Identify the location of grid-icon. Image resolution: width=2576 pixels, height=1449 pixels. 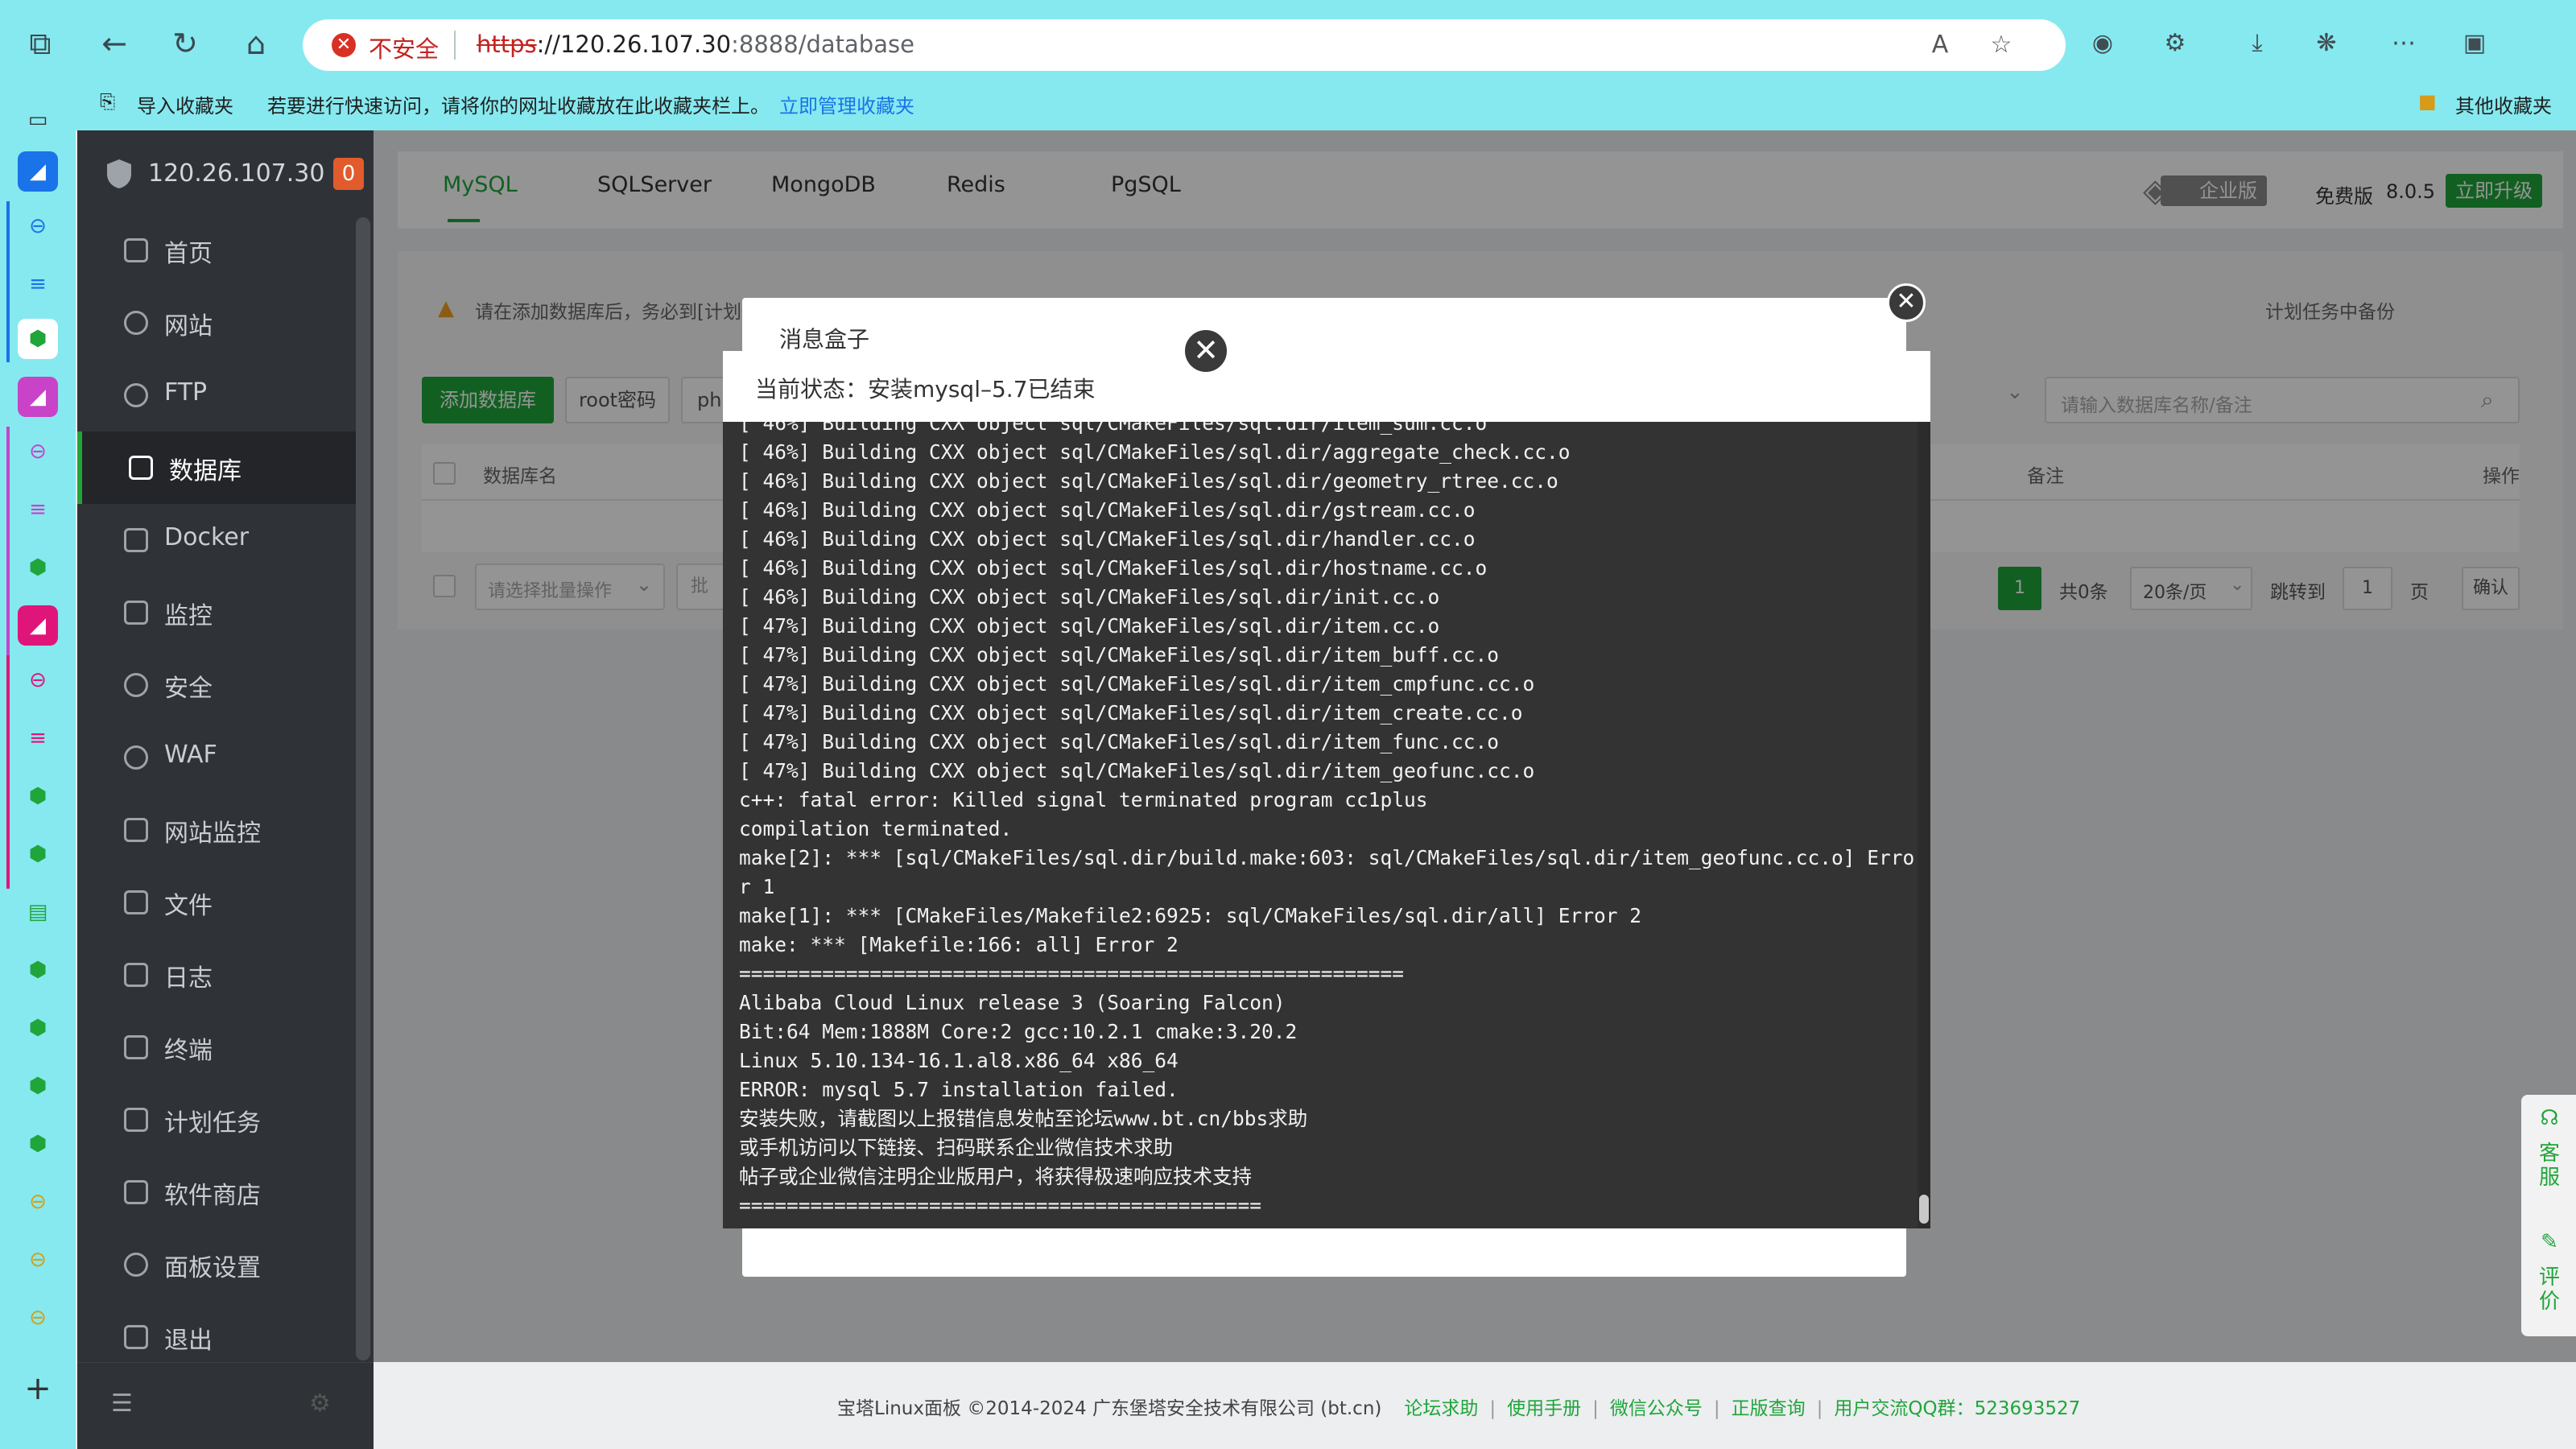
(136, 1192).